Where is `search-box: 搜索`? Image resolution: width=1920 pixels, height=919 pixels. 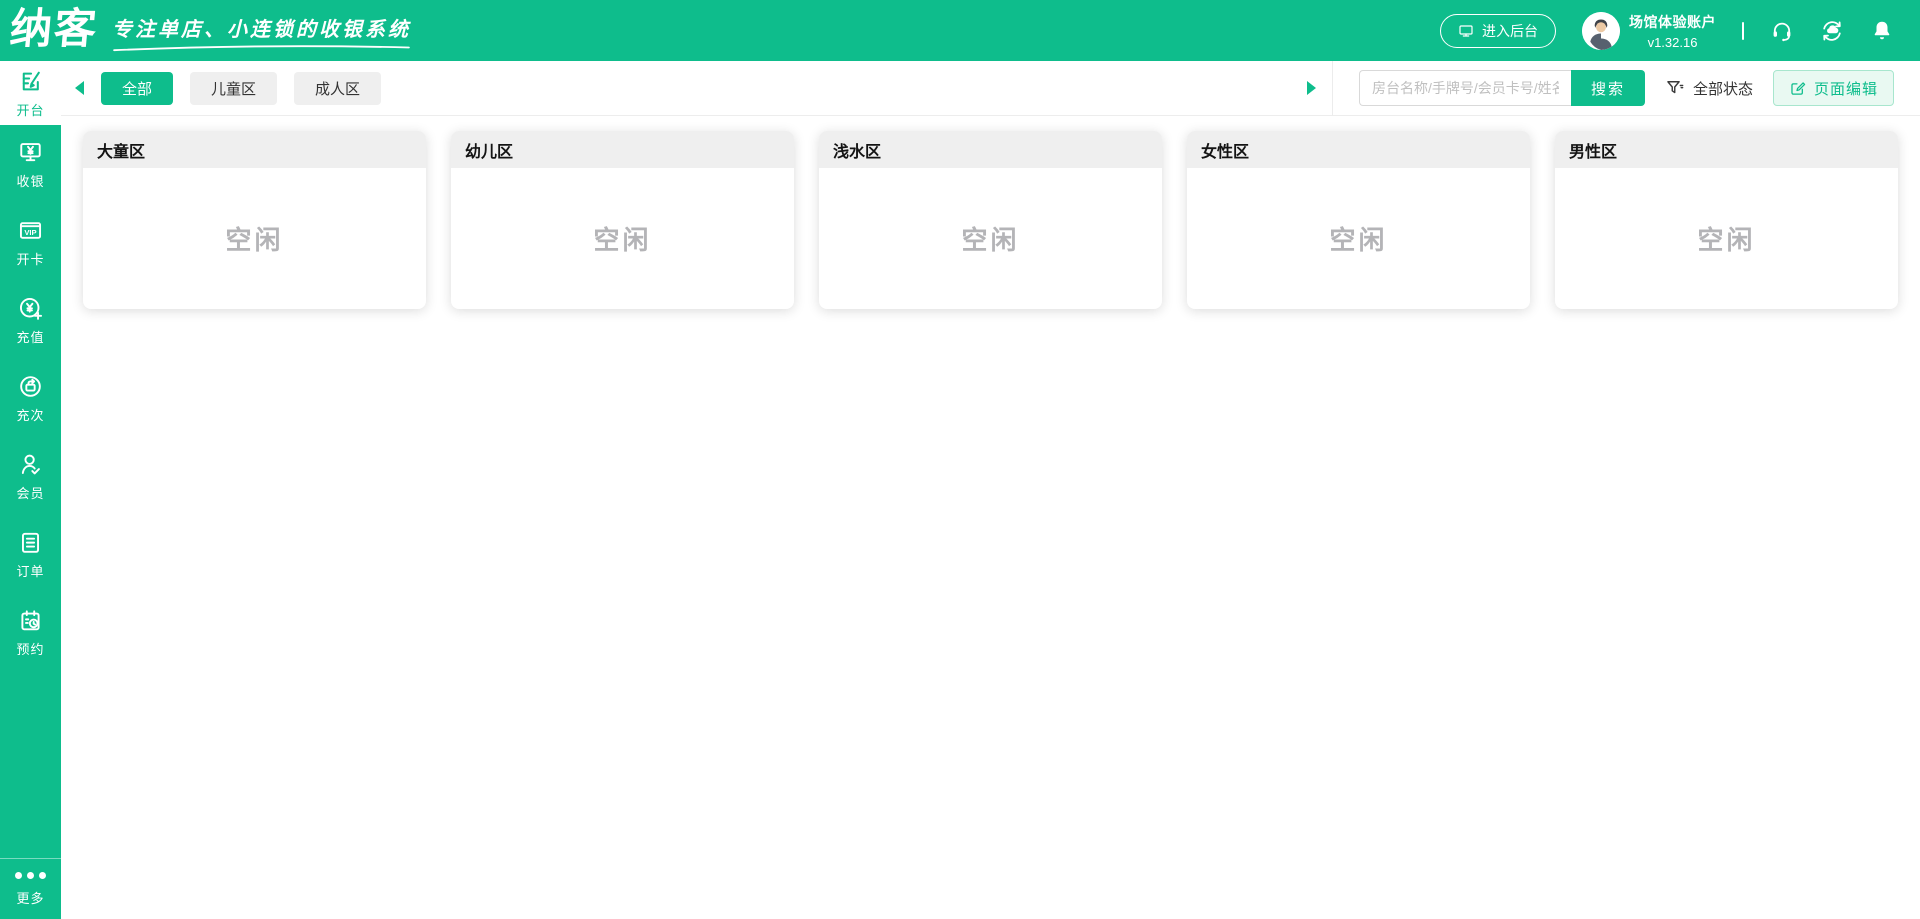
search-box: 搜索 is located at coordinates (1501, 88).